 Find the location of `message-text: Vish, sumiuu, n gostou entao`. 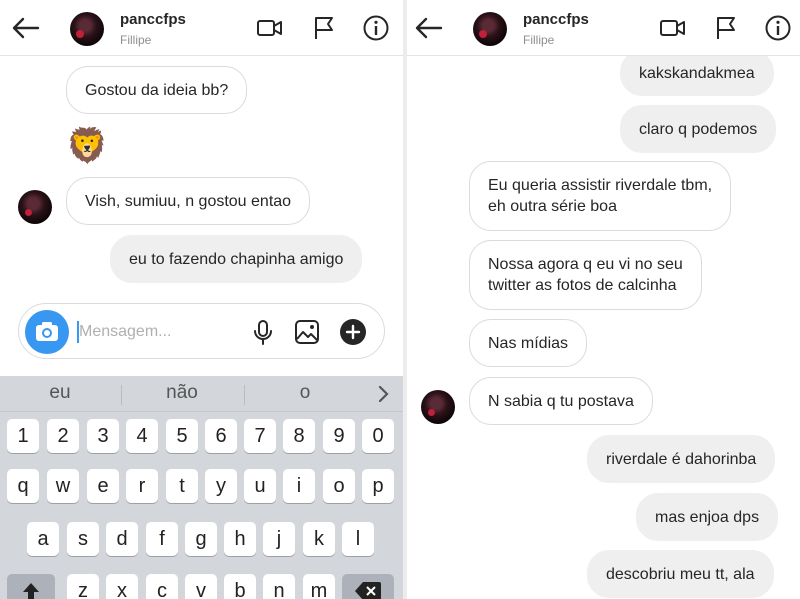

message-text: Vish, sumiuu, n gostou entao is located at coordinates (188, 201).